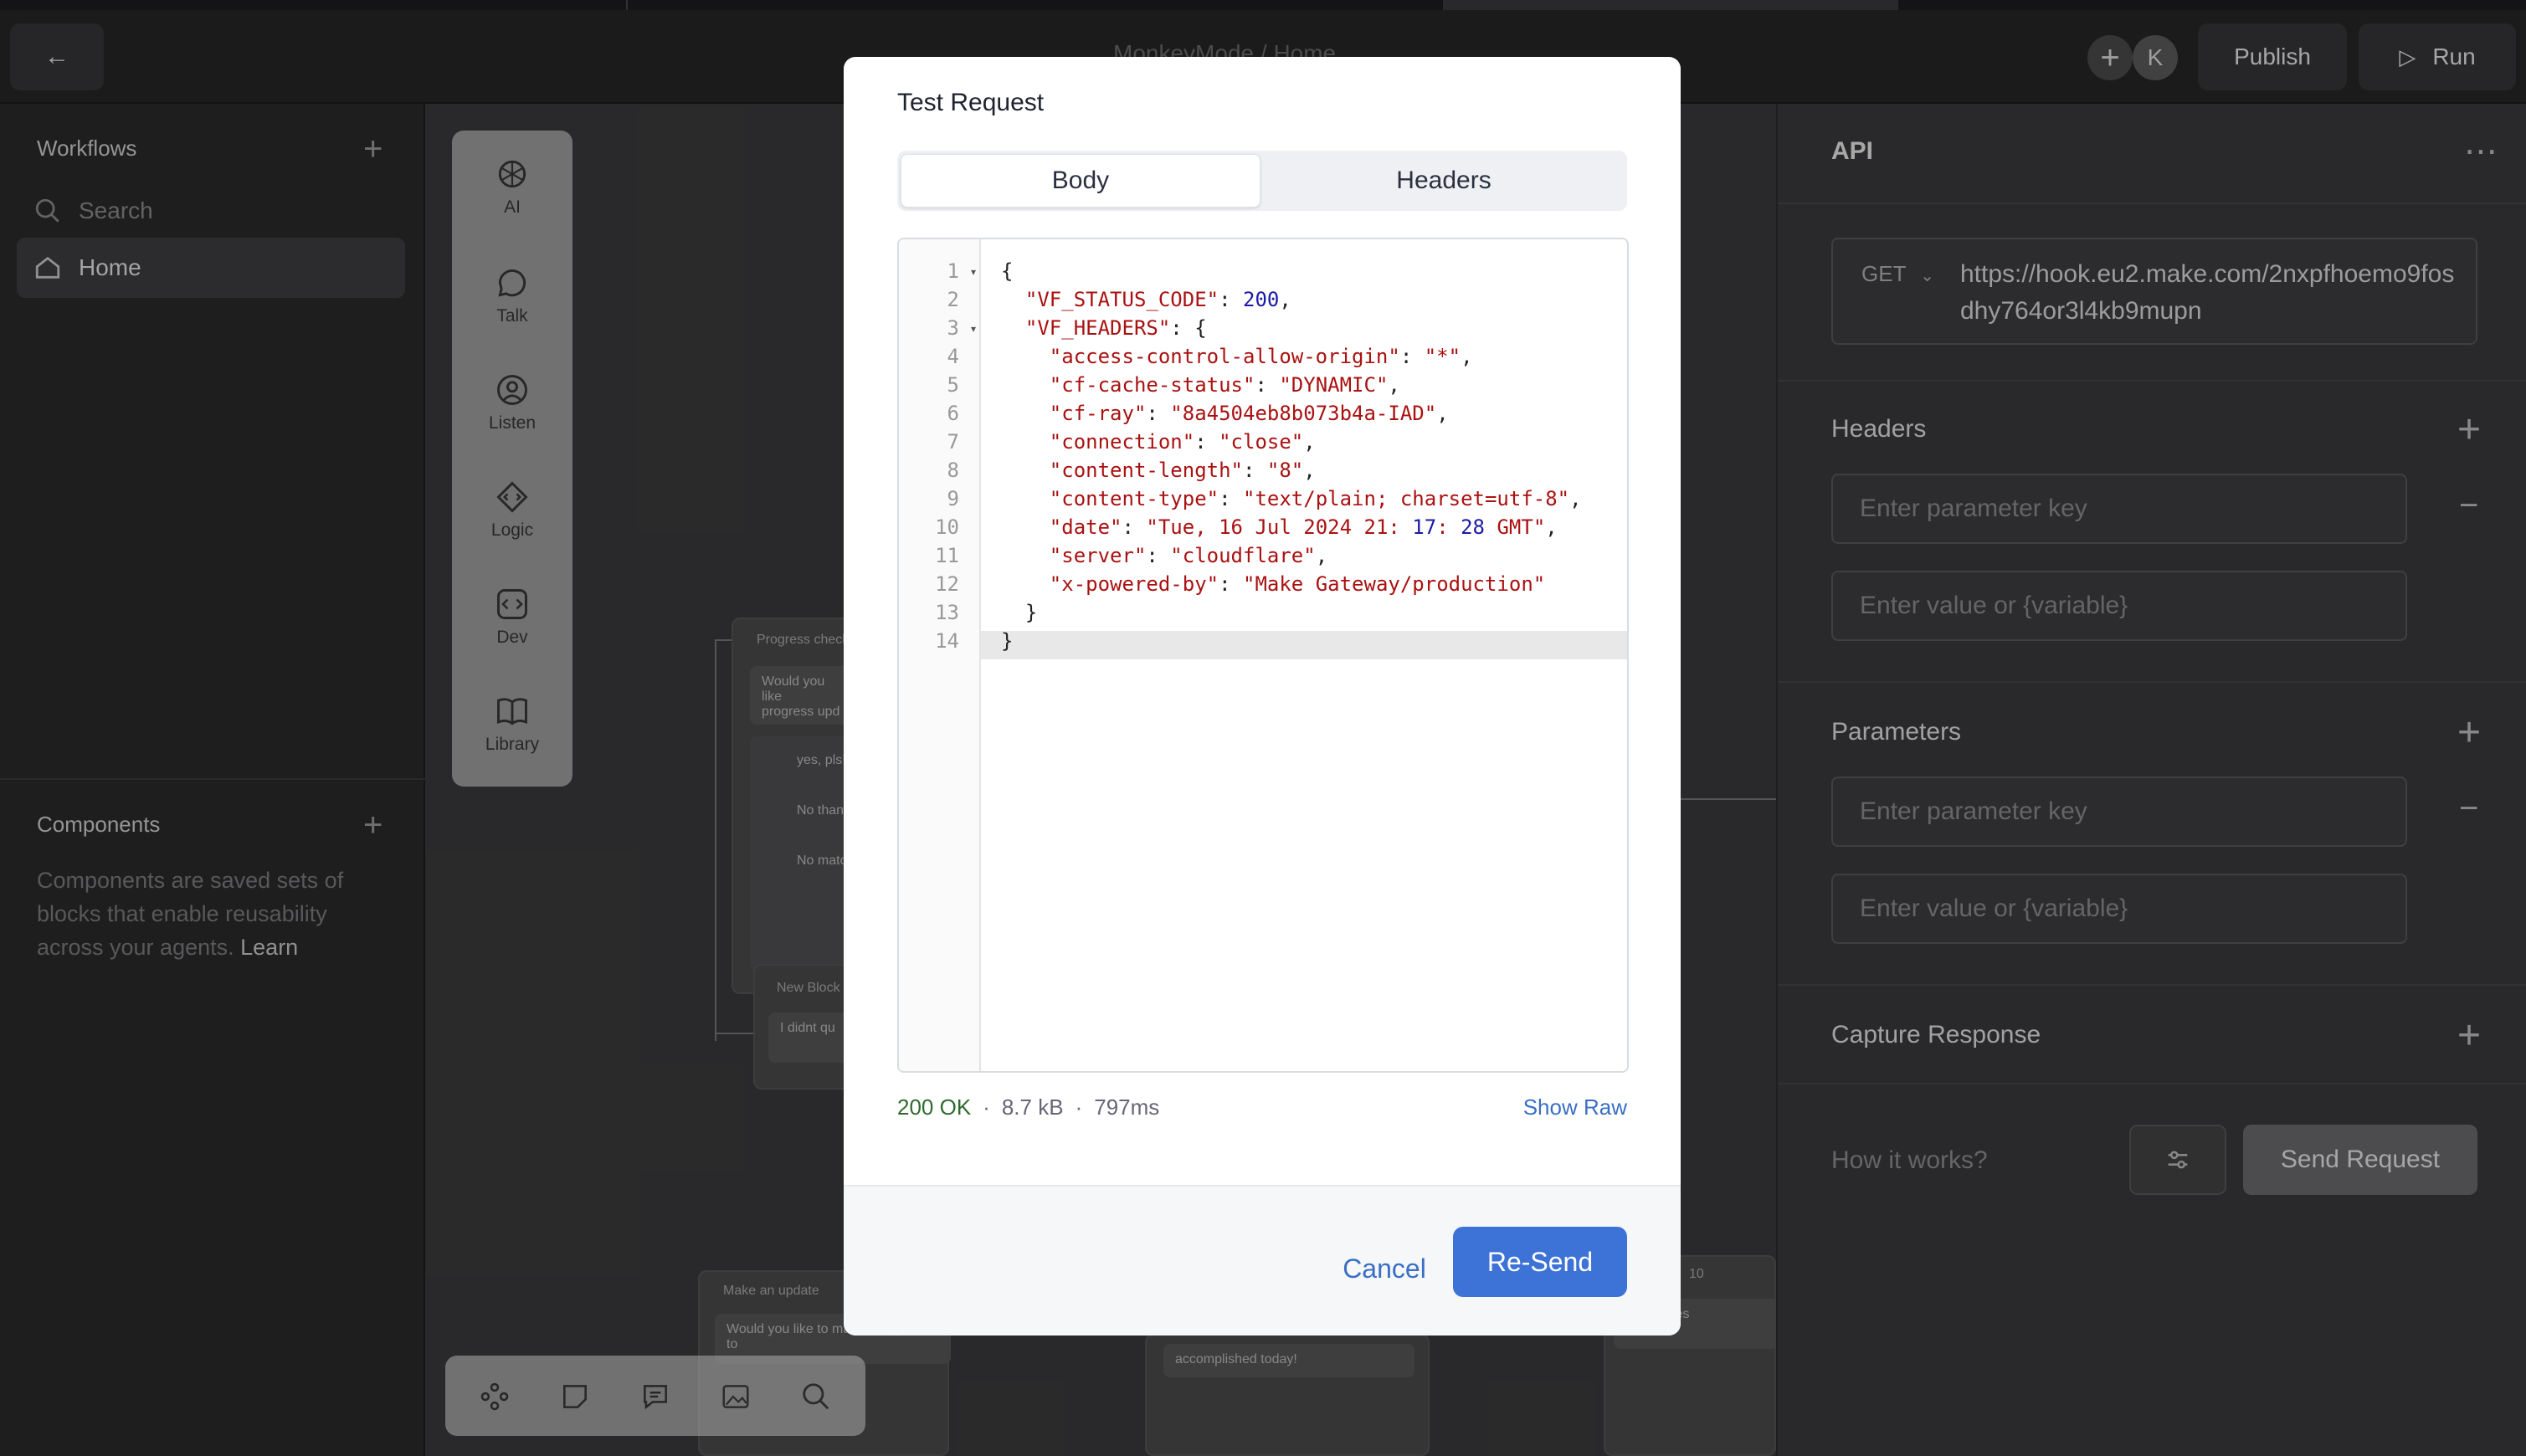 This screenshot has width=2526, height=1456. I want to click on code-line: "VF_HEADERS": {, so click(1115, 328).